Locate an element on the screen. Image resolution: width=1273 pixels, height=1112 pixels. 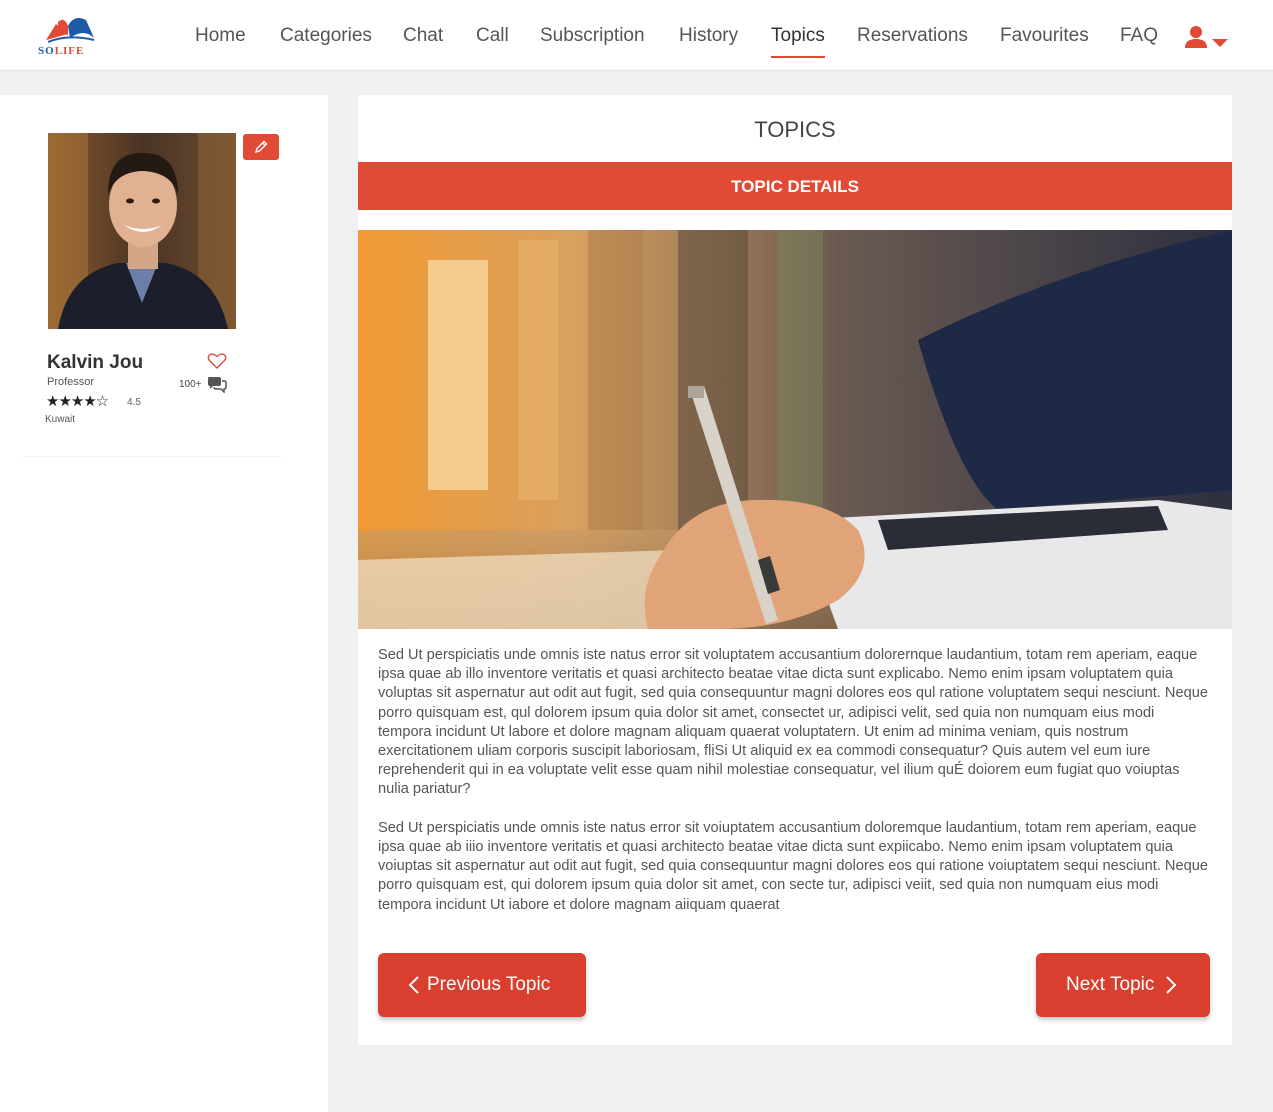
nav-faq: FAQ is located at coordinates (1139, 36).